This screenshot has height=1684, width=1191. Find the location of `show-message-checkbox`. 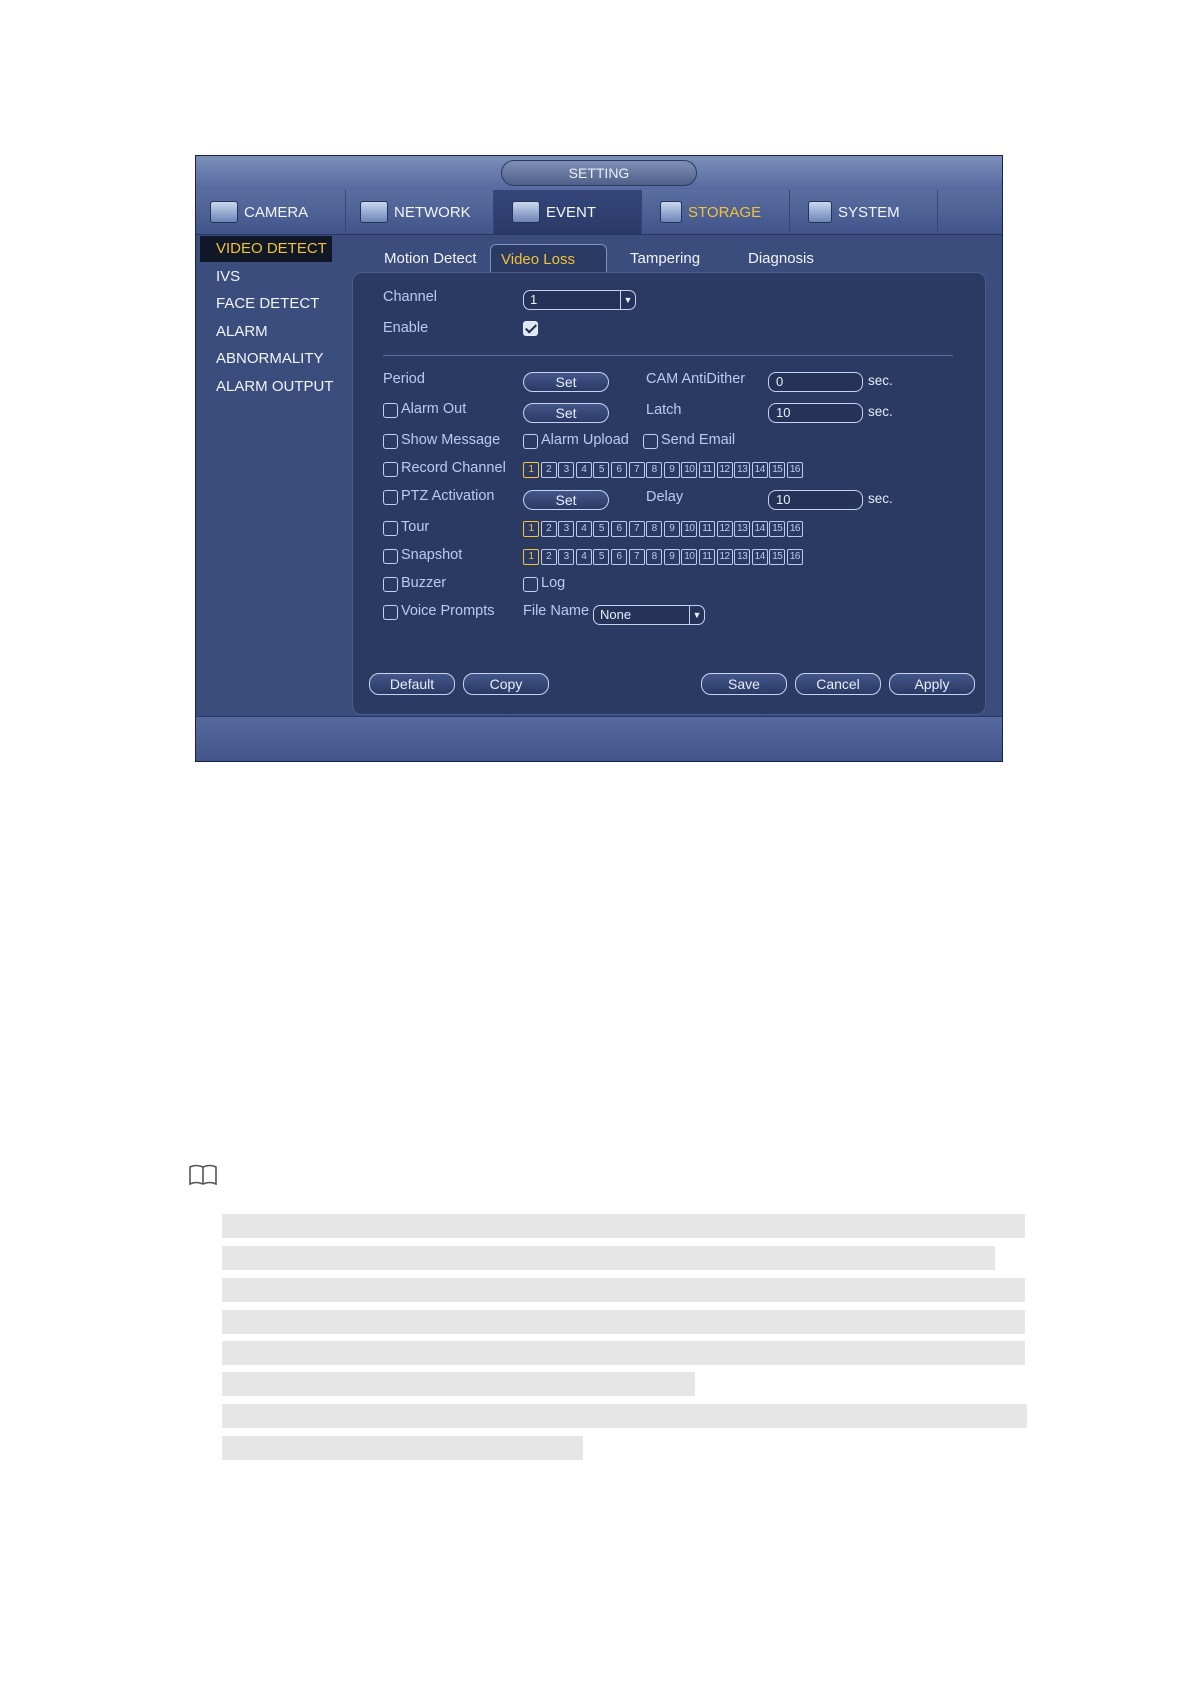

show-message-checkbox is located at coordinates (390, 441).